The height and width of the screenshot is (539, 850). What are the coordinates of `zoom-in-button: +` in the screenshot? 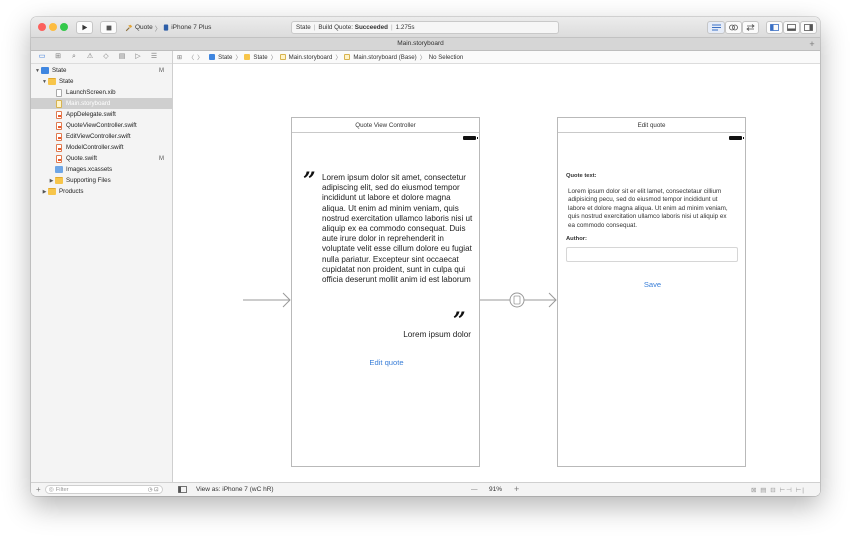 It's located at (516, 489).